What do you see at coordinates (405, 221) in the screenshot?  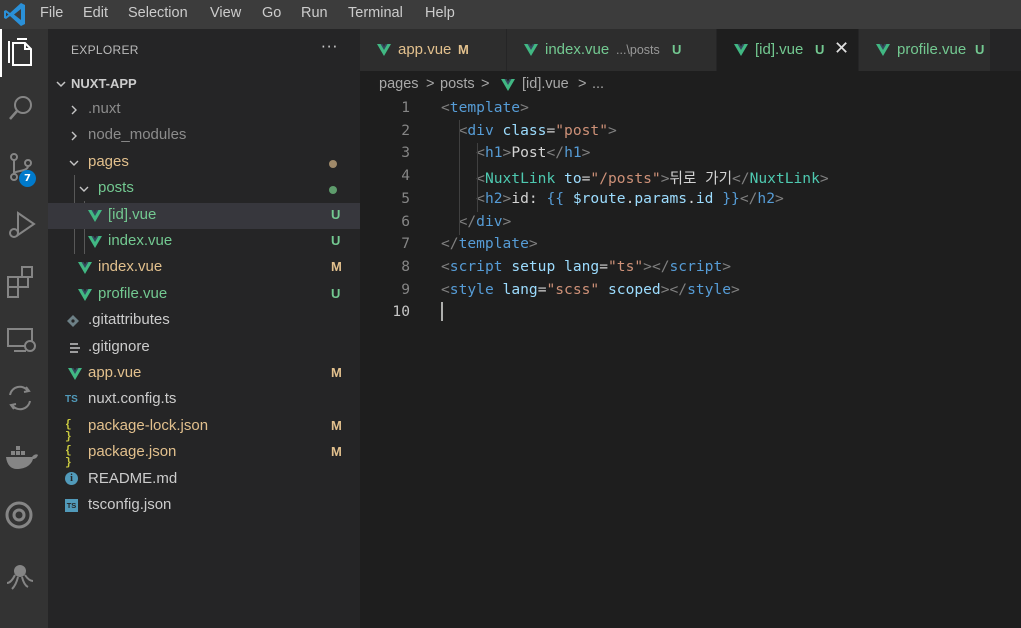 I see `line-number: 6` at bounding box center [405, 221].